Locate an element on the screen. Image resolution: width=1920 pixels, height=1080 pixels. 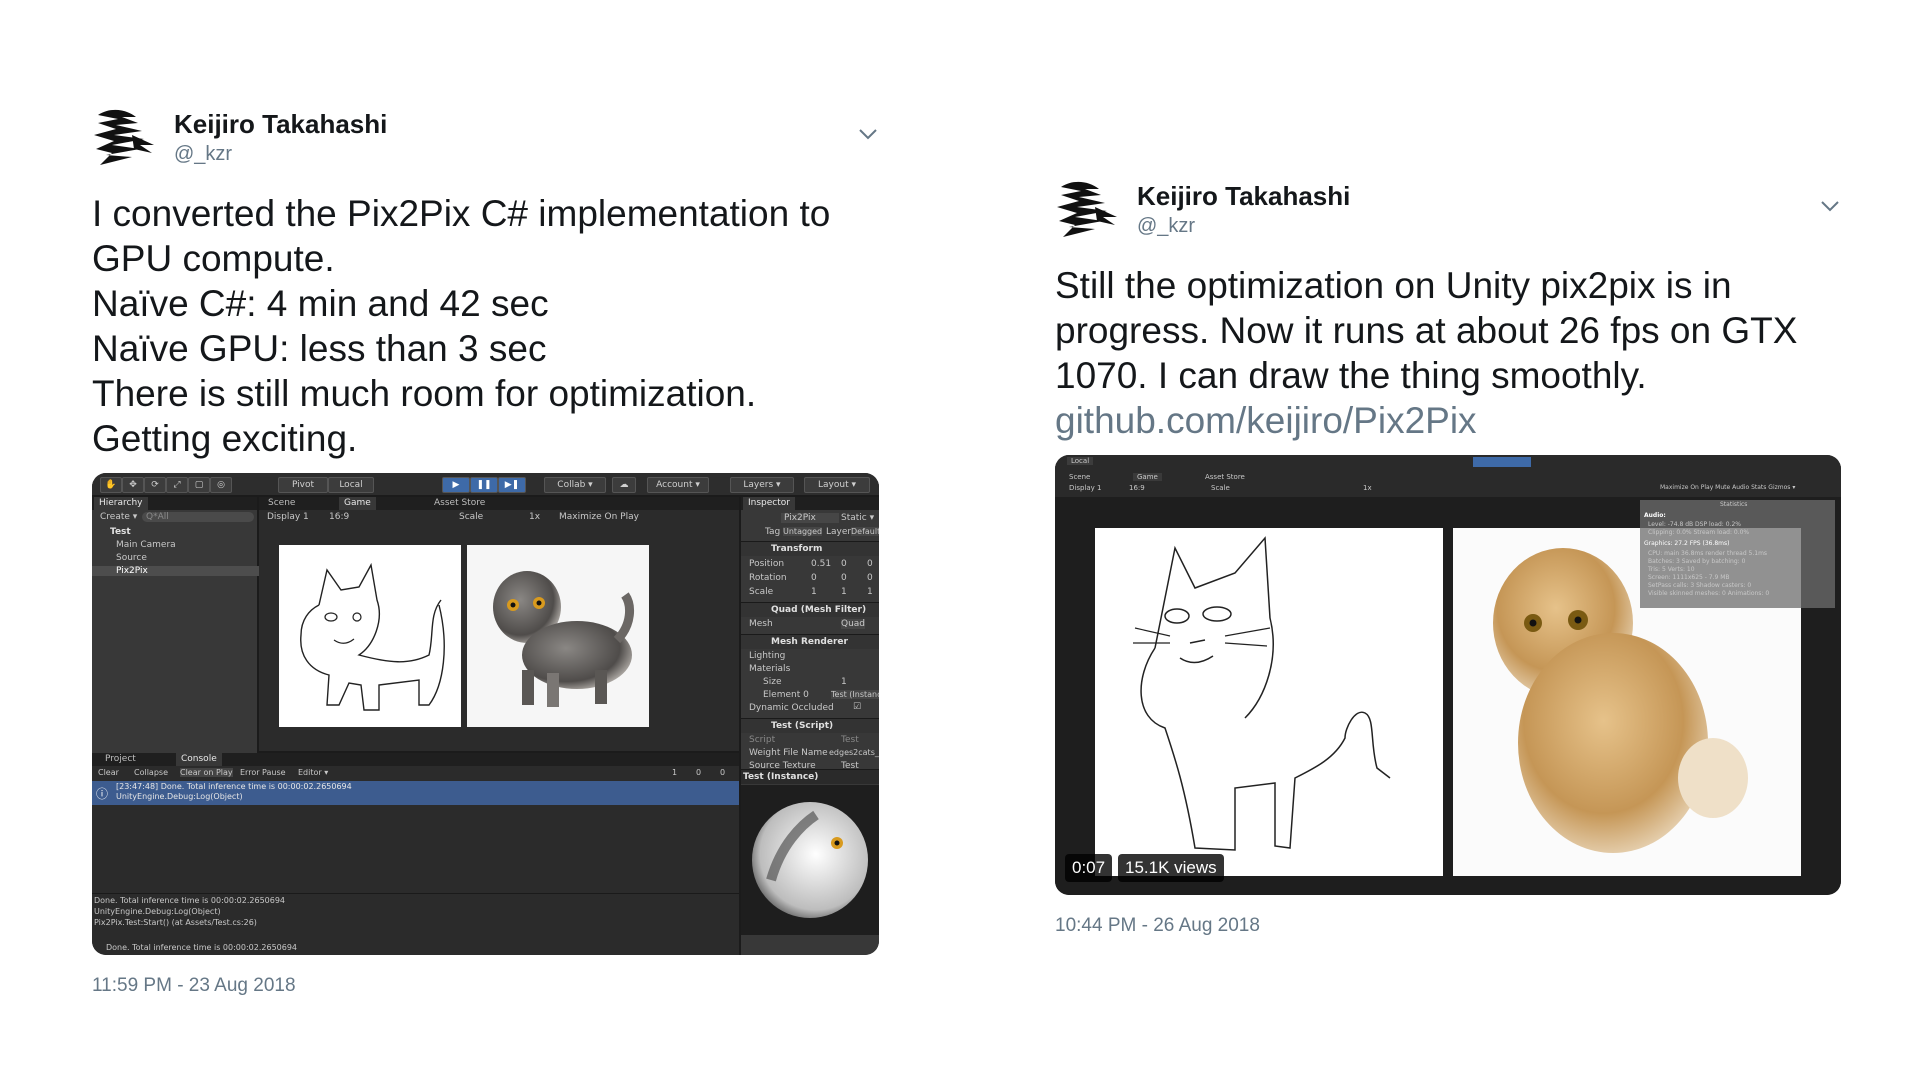
github-link: github.com/keijiro/Pix2Pix is located at coordinates (1448, 420).